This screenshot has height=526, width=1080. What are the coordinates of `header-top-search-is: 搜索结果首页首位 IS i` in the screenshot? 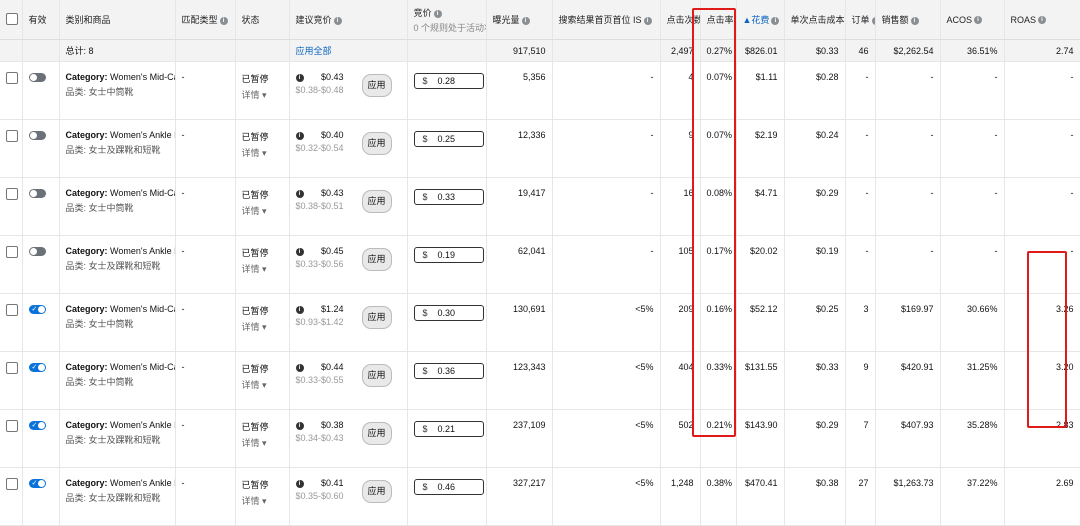 It's located at (606, 20).